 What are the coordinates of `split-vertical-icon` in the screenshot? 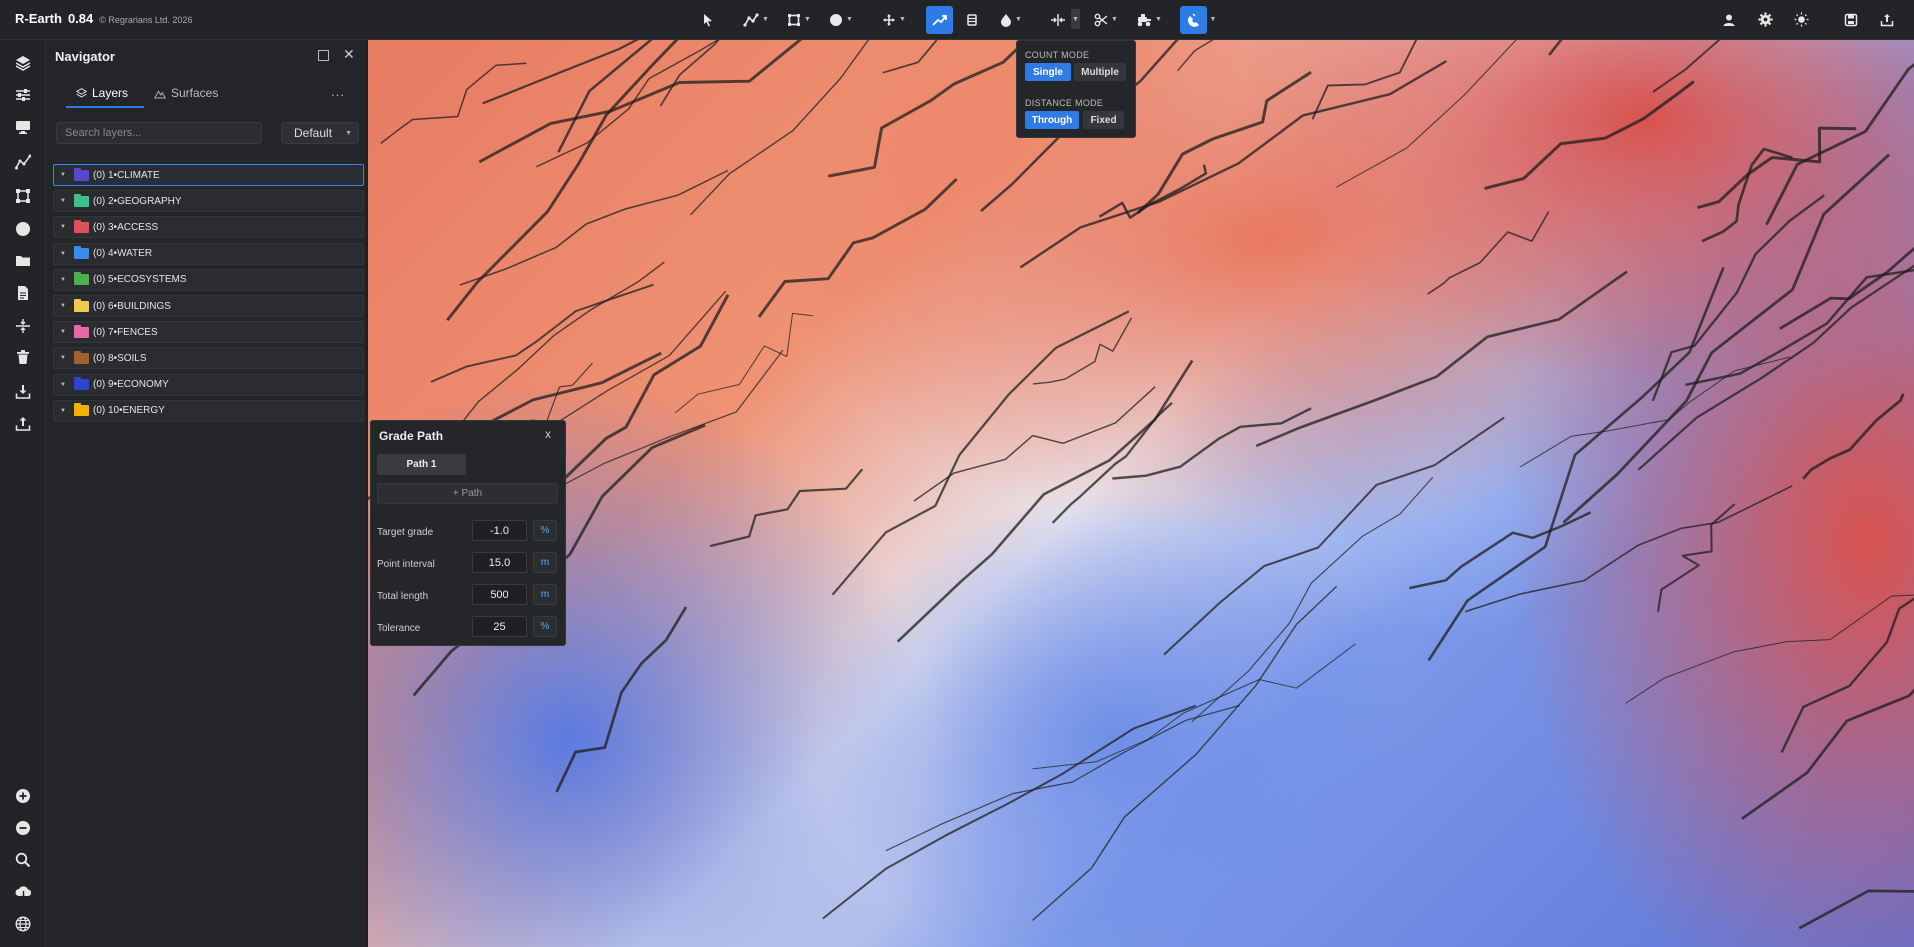 It's located at (23, 326).